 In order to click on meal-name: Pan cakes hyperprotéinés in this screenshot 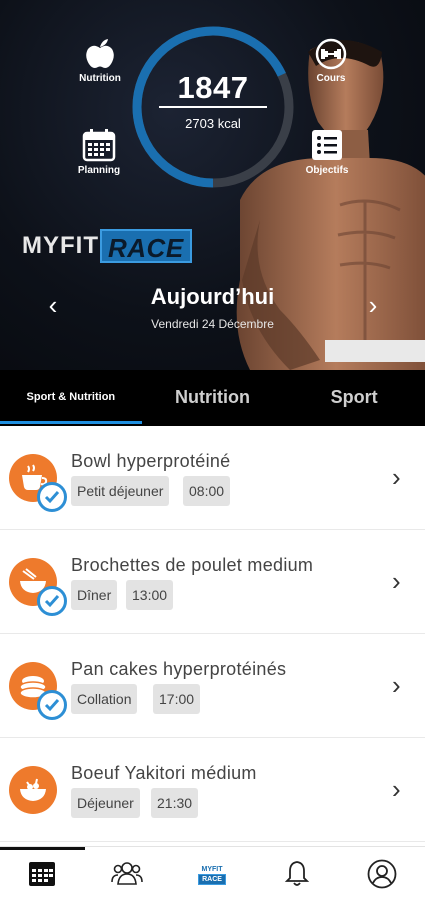, I will do `click(179, 669)`.